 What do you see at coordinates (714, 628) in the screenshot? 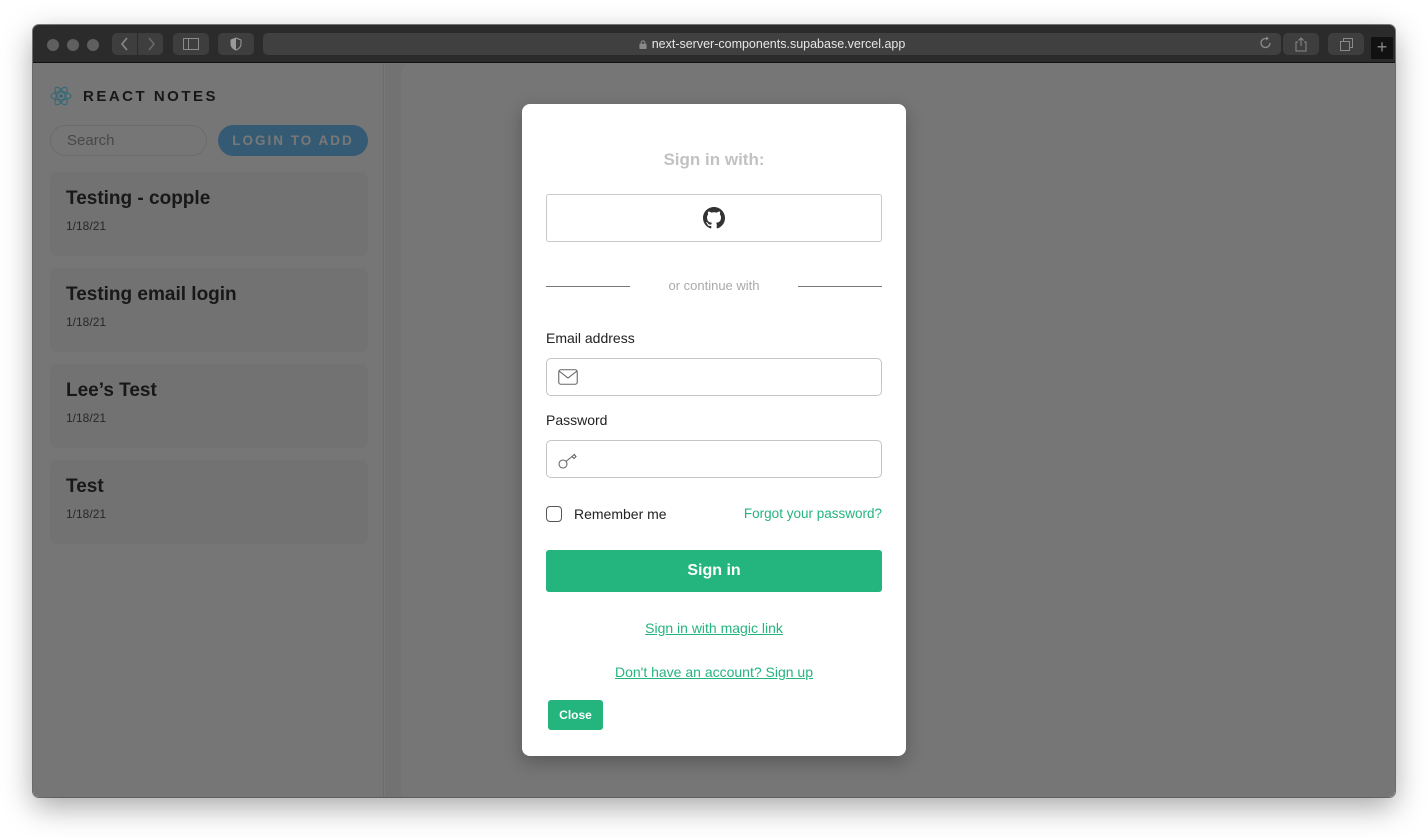
I see `magic-link-link: Sign in with magic link` at bounding box center [714, 628].